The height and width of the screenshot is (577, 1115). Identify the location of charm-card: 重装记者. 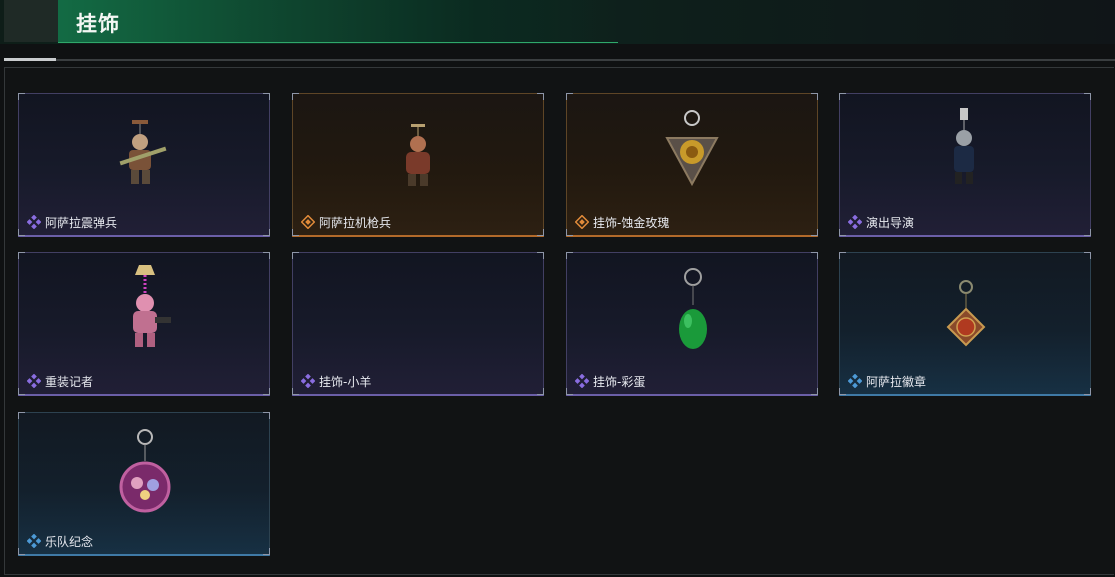
(144, 324).